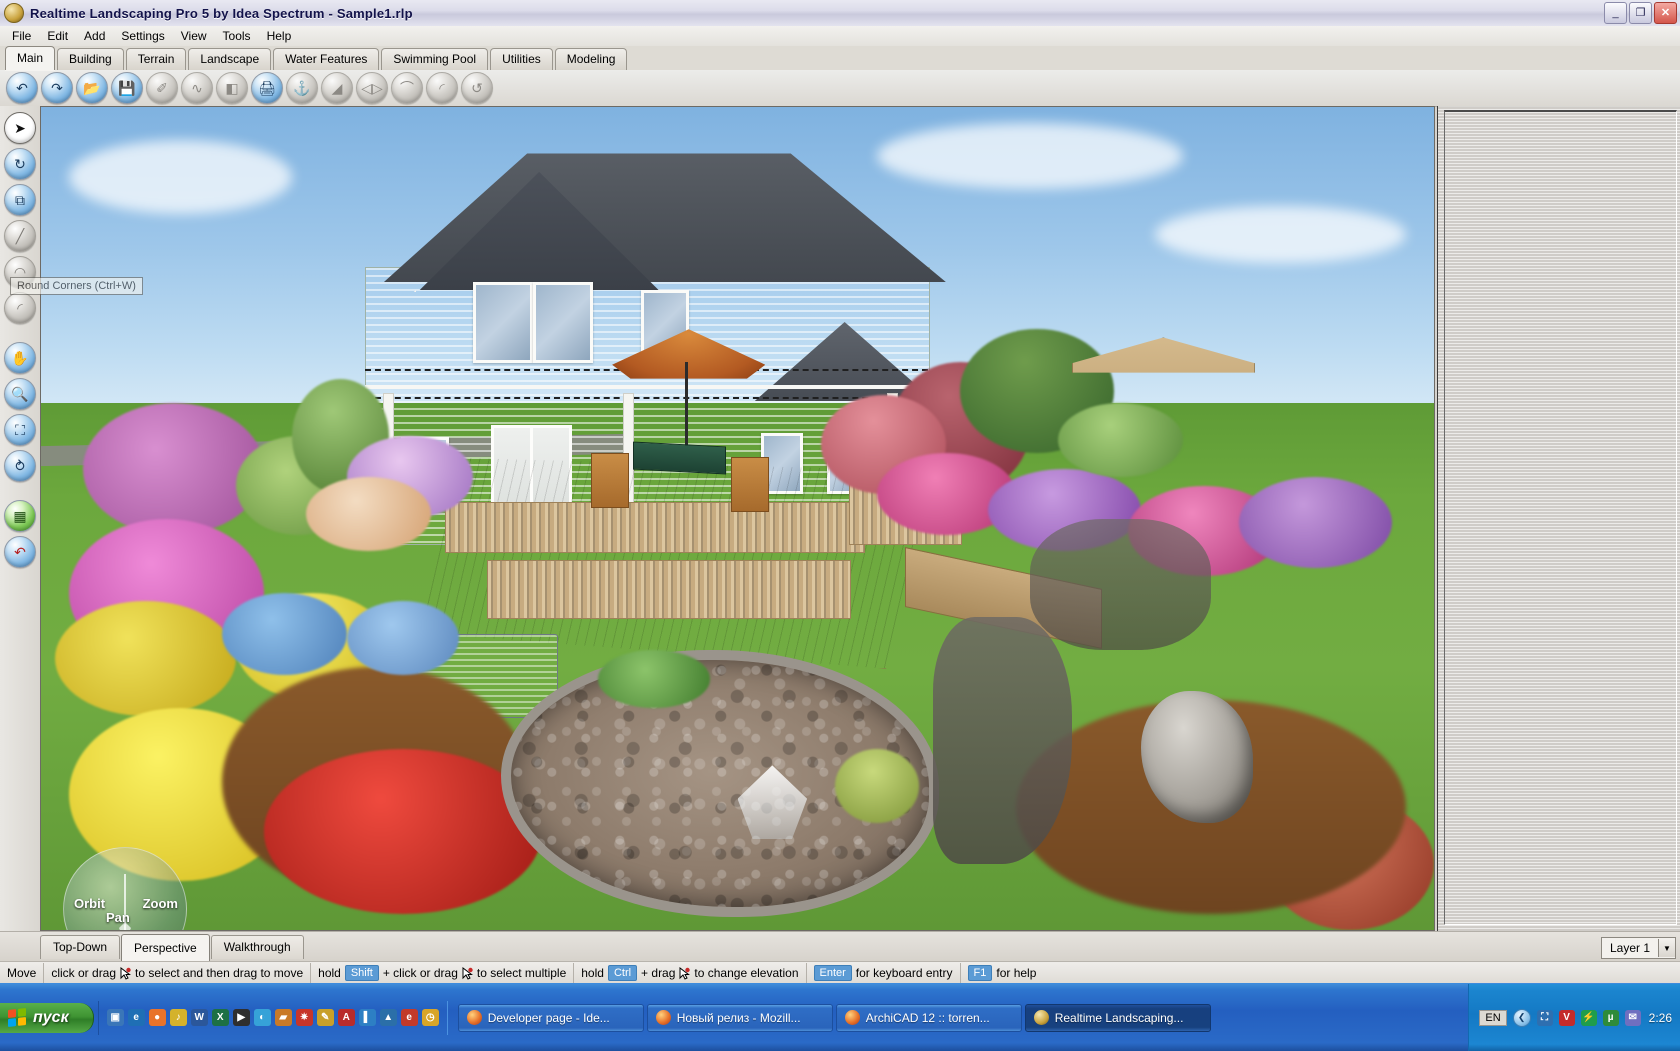 The height and width of the screenshot is (1051, 1680). What do you see at coordinates (142, 36) in the screenshot?
I see `menu-item-settings: Settings` at bounding box center [142, 36].